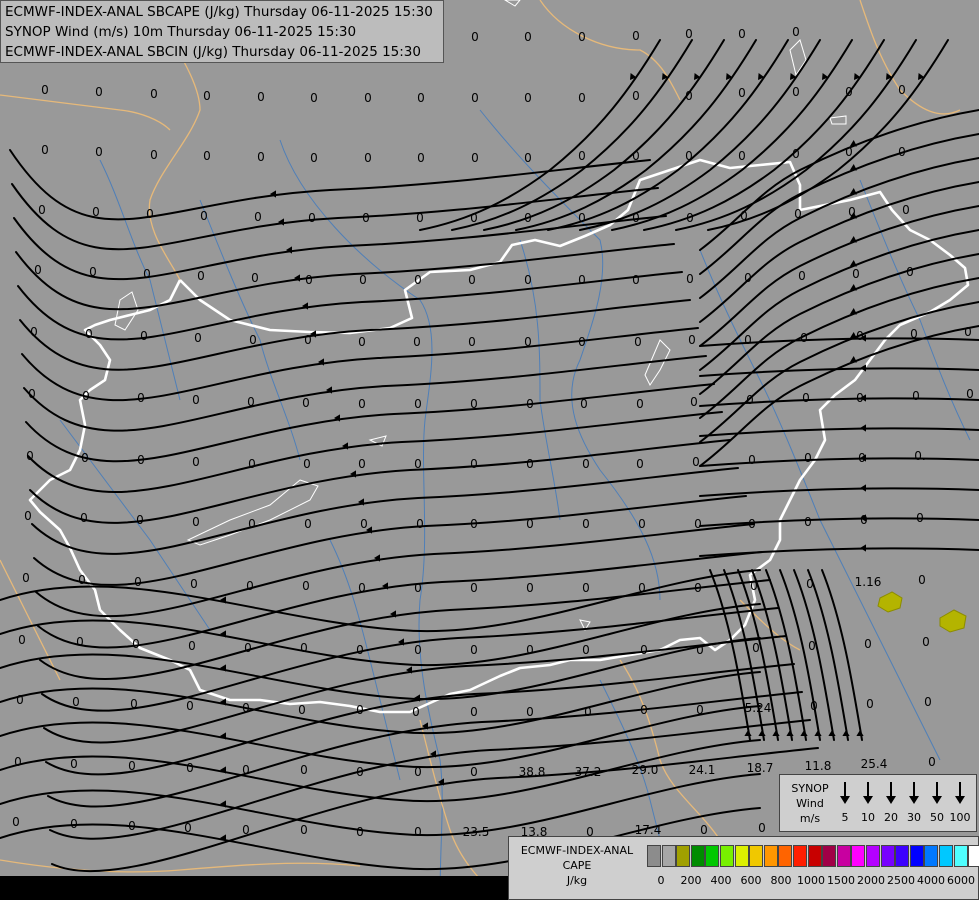 This screenshot has height=900, width=979. Describe the element at coordinates (645, 770) in the screenshot. I see `cin-value-label: 29.0` at that location.